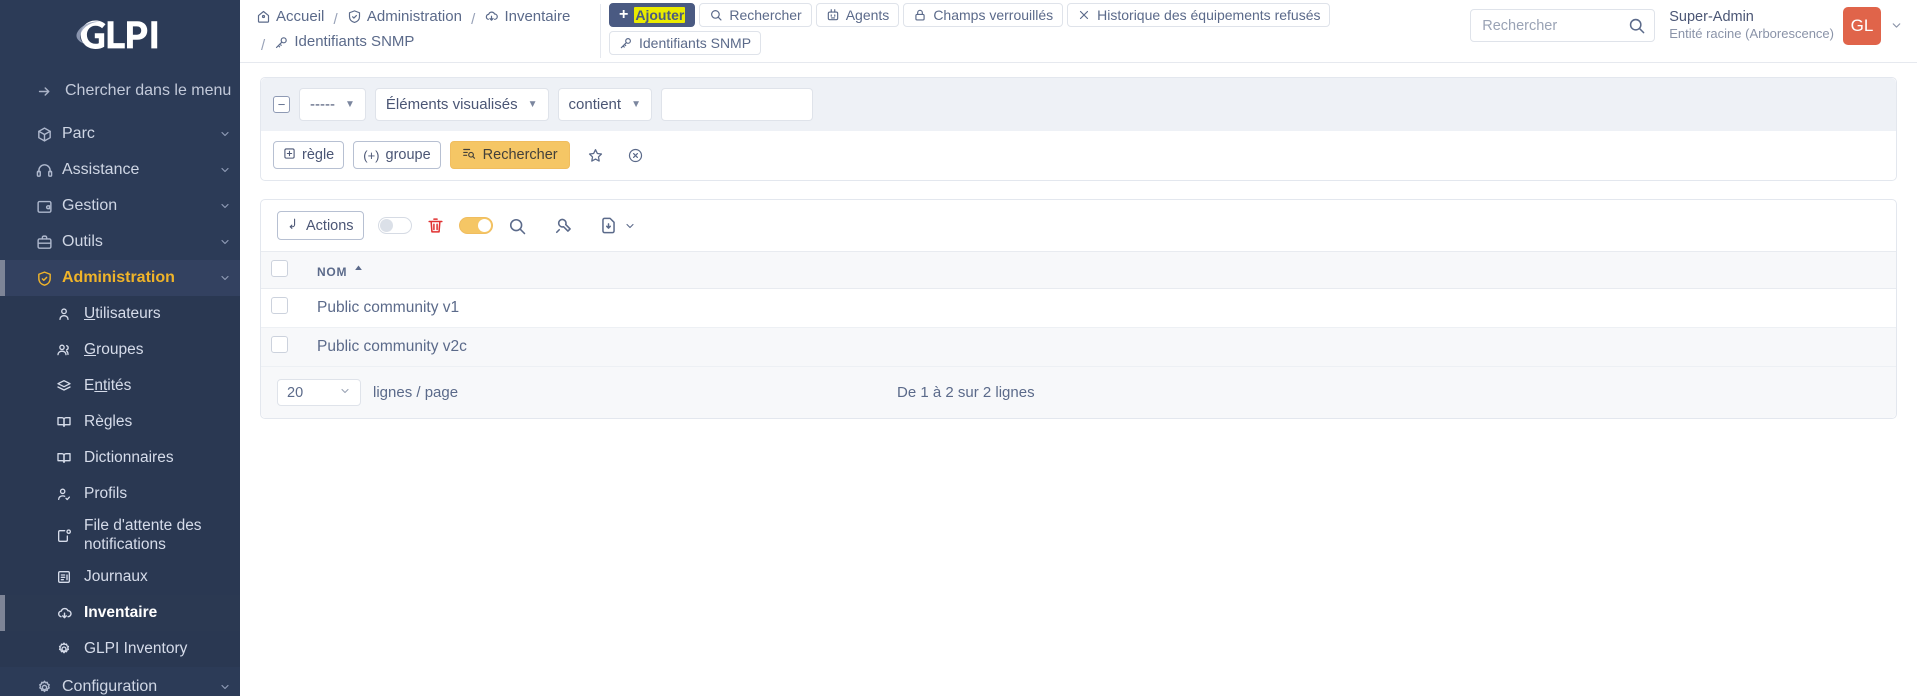 The width and height of the screenshot is (1917, 696). I want to click on table-row: Public community v2c, so click(1078, 347).